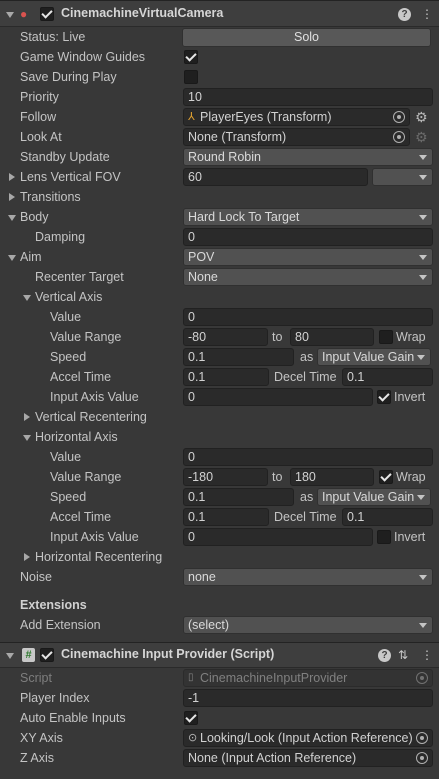  Describe the element at coordinates (86, 337) in the screenshot. I see `v-range-label: Value Range` at that location.